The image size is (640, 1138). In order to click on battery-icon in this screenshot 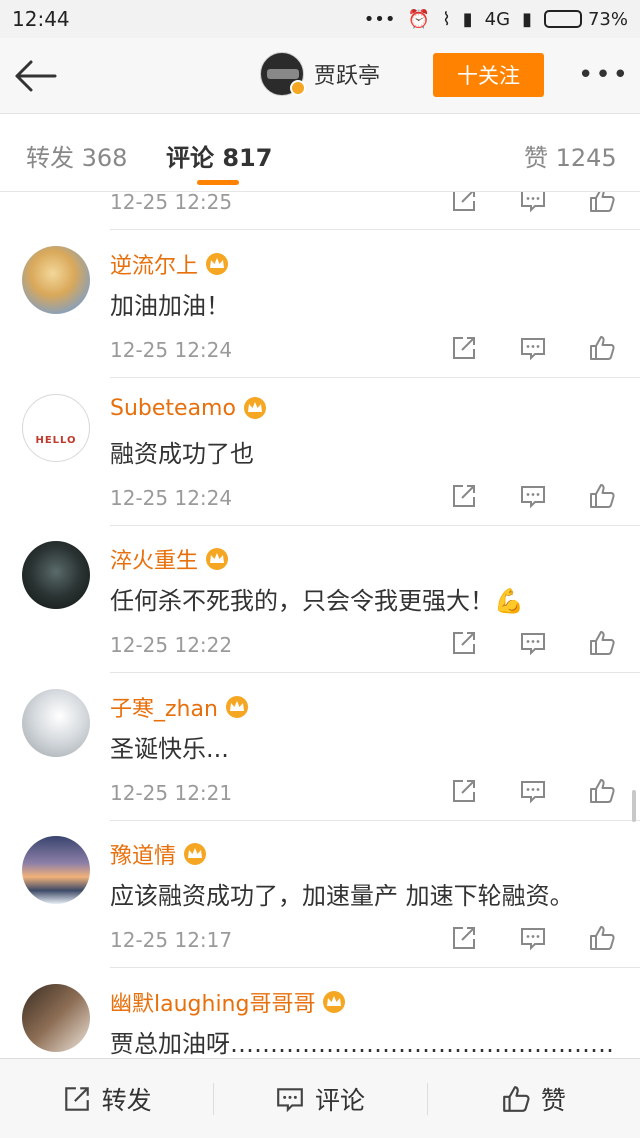, I will do `click(562, 19)`.